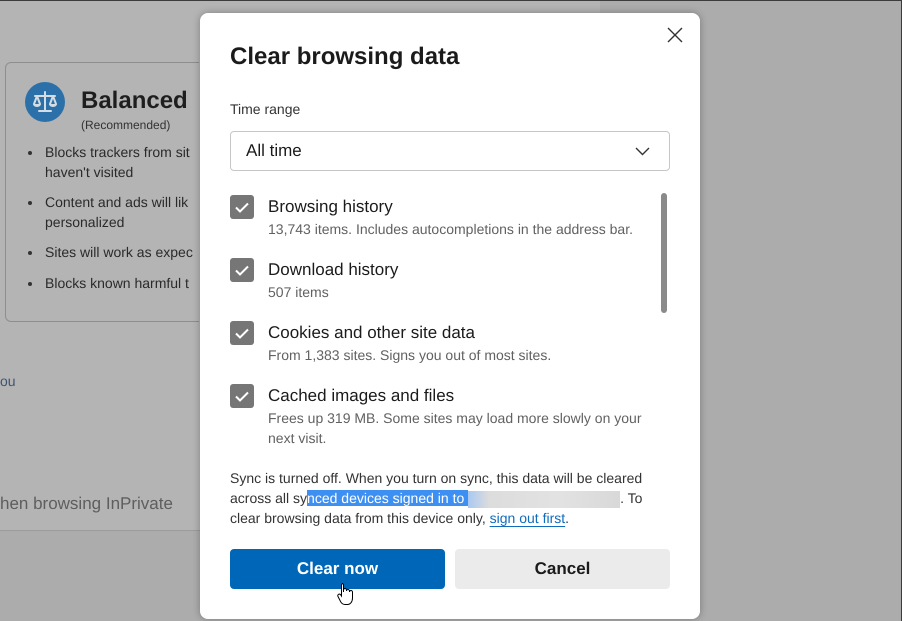 The height and width of the screenshot is (621, 902). Describe the element at coordinates (437, 498) in the screenshot. I see `sync-notice-text: Sync is turned off. When you turn on sync, this data will be cleared across all synced devices signed in to . To clear browsing data from this device only, sign out first.` at that location.